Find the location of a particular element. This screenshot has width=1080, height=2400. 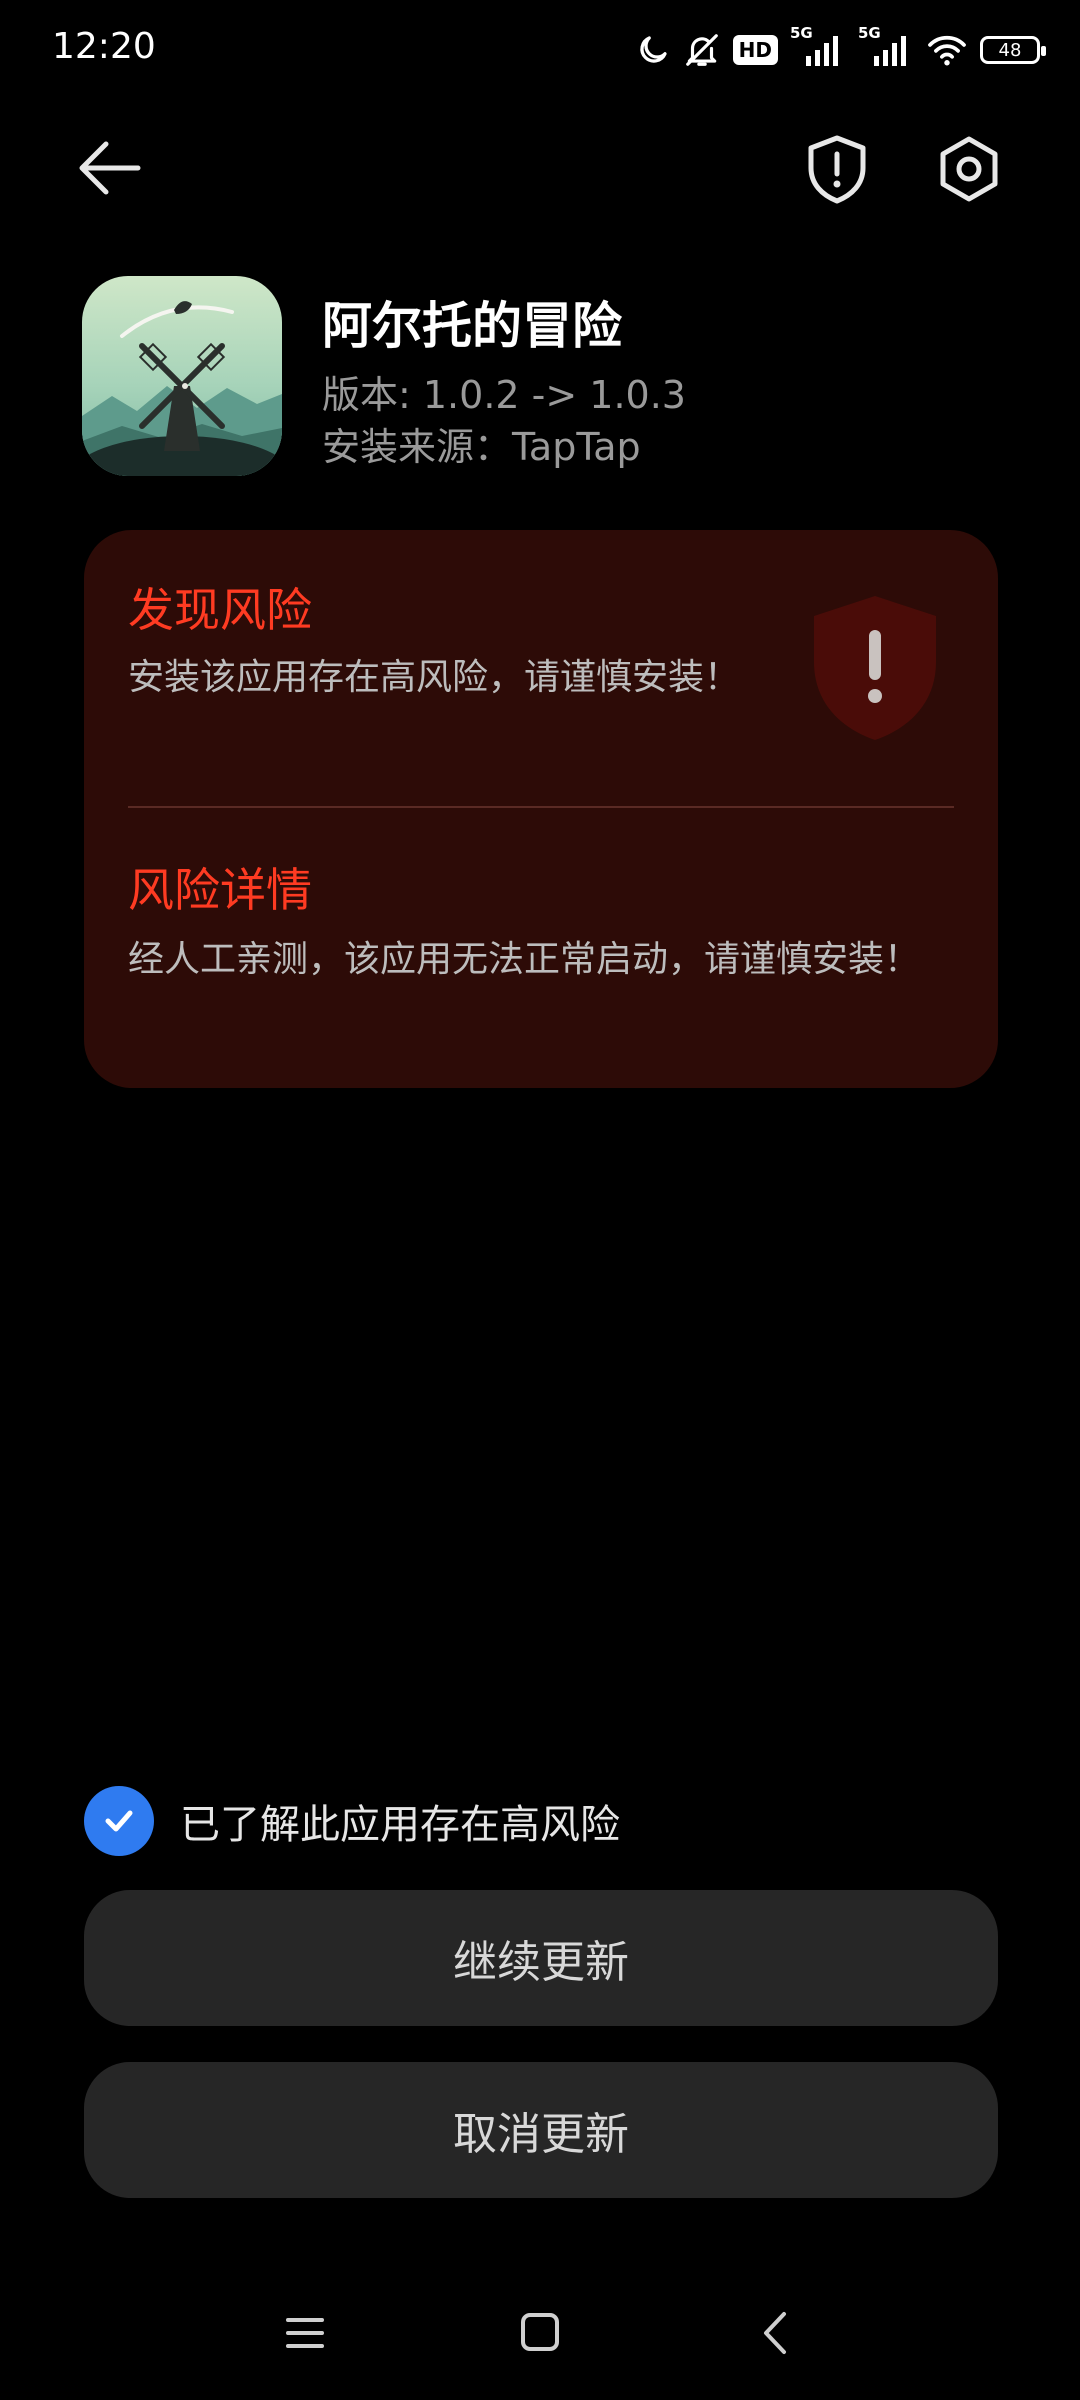

hd-icon: HD is located at coordinates (755, 50).